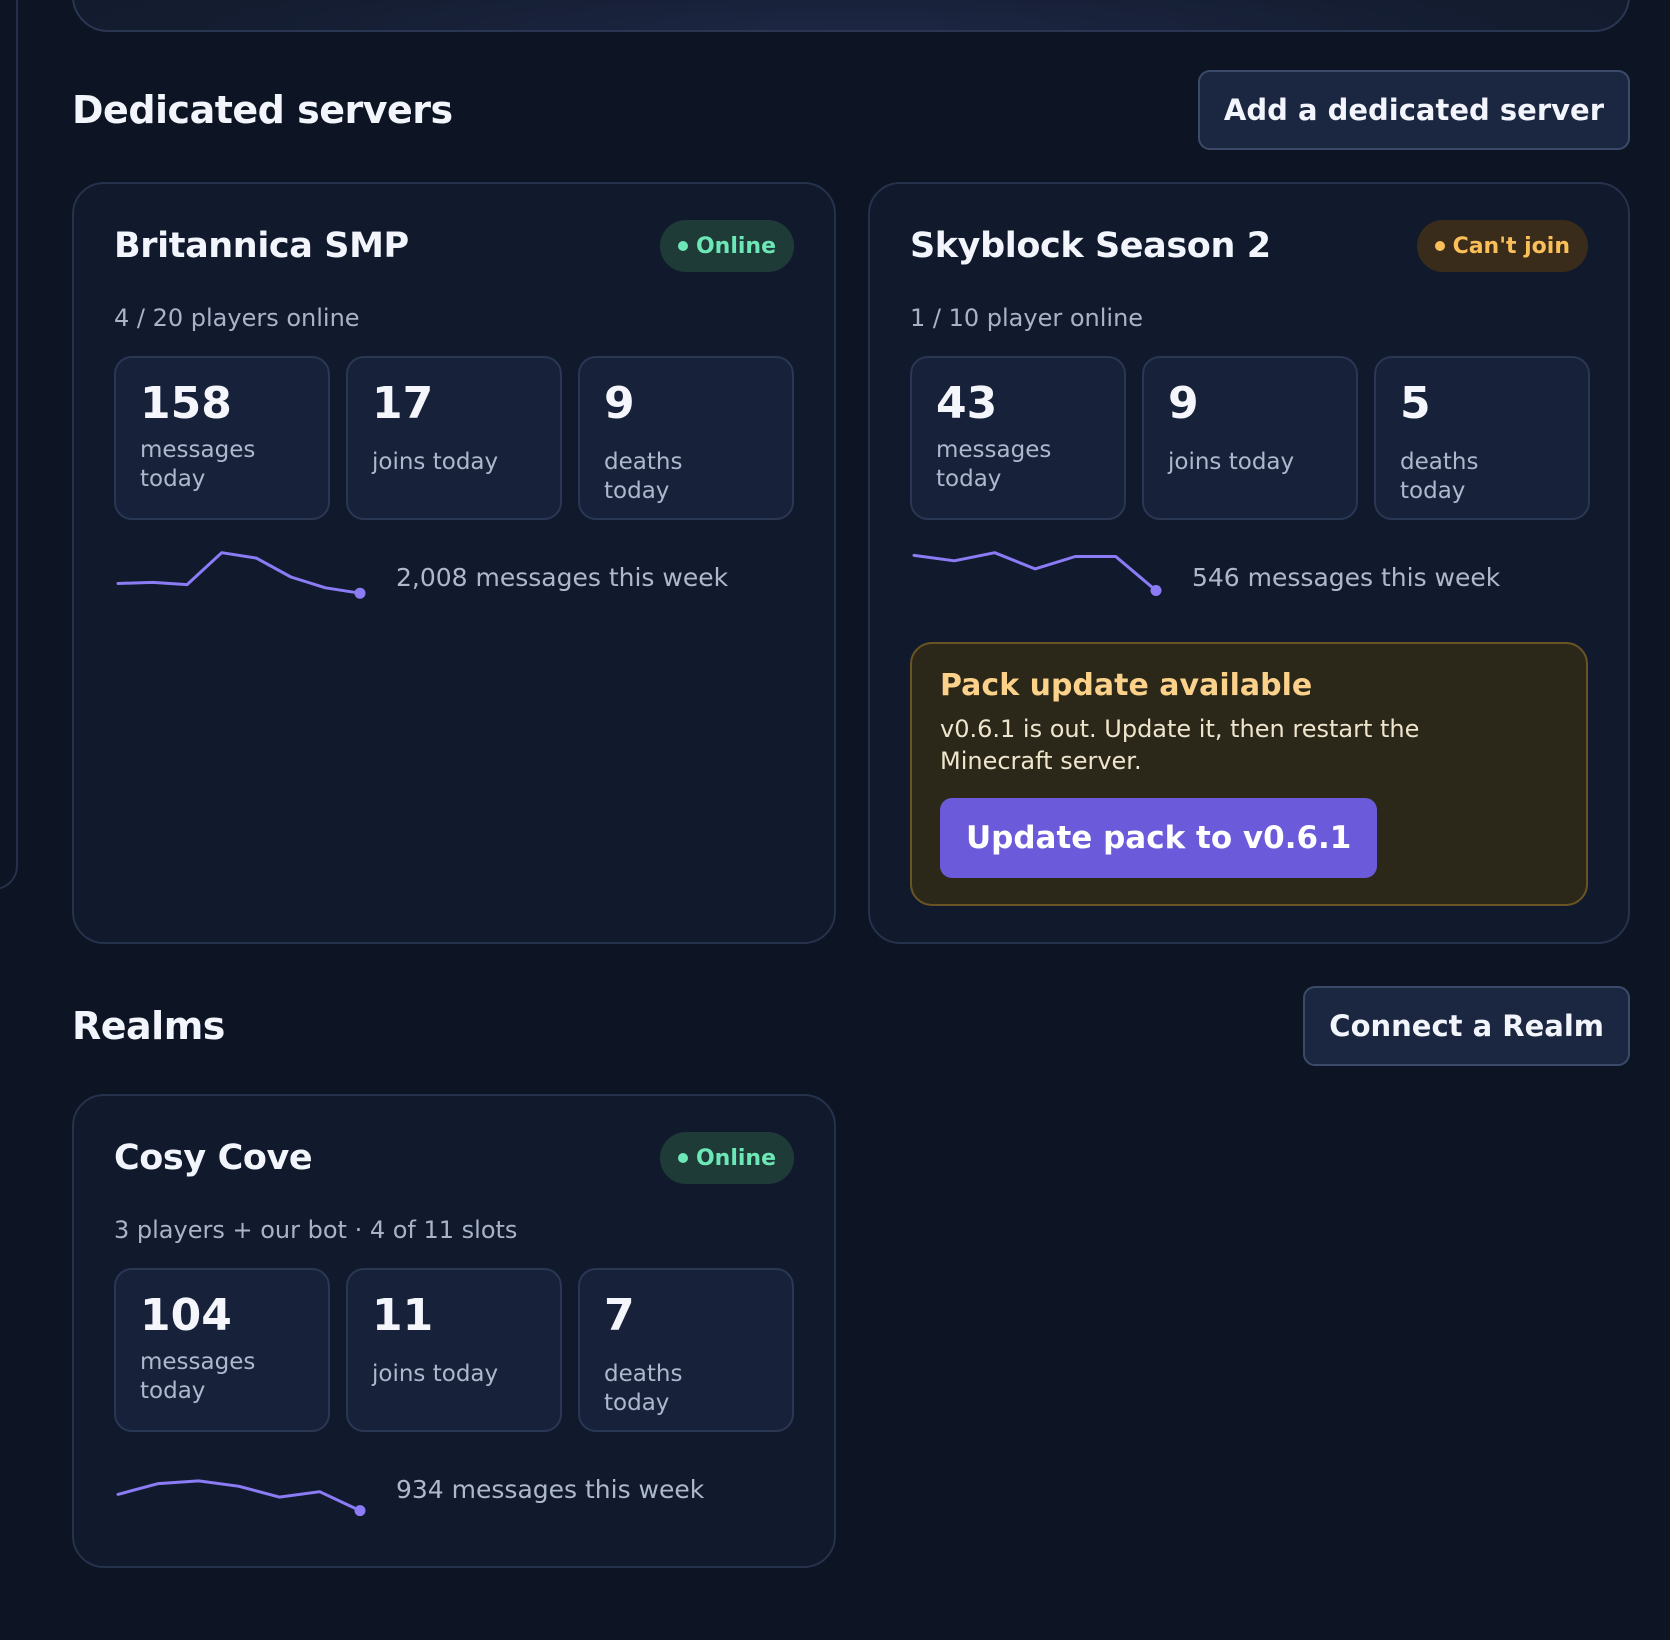 Image resolution: width=1670 pixels, height=1640 pixels. What do you see at coordinates (1126, 685) in the screenshot?
I see `notice-title: Pack update available` at bounding box center [1126, 685].